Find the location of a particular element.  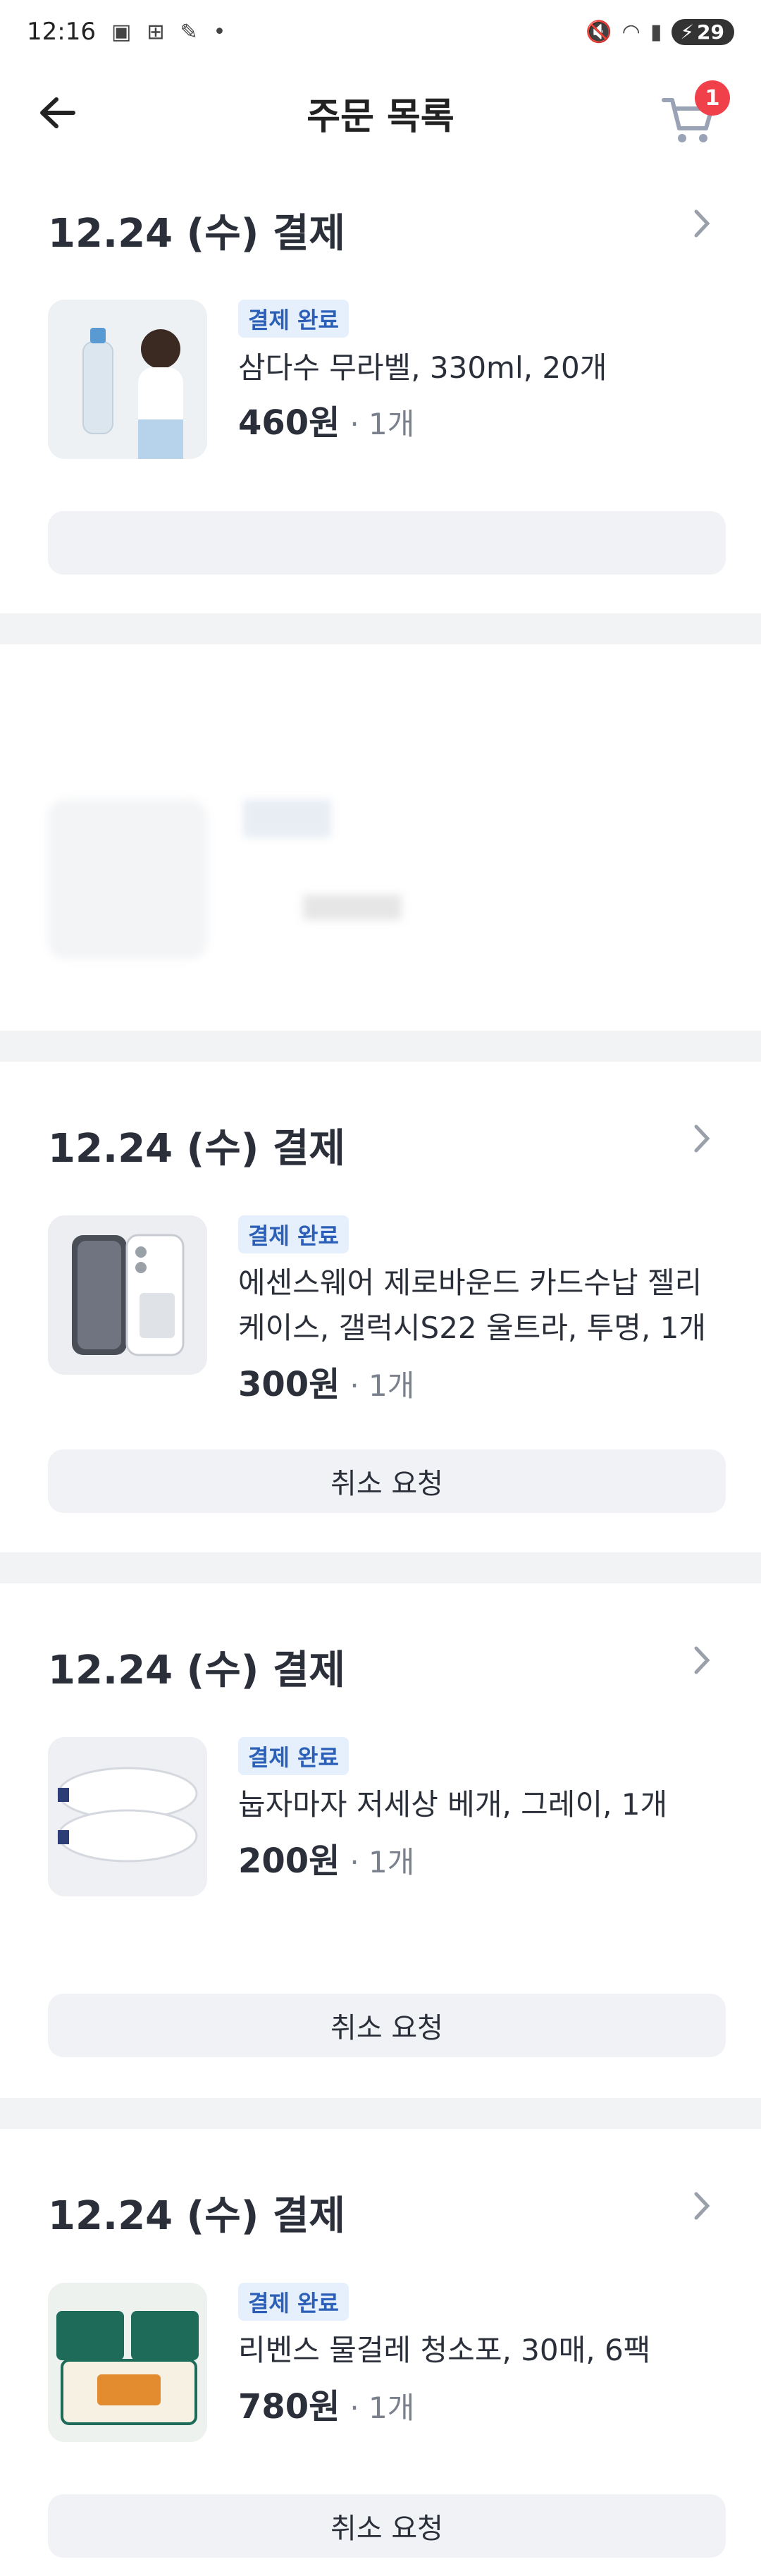

placeholder-badge is located at coordinates (287, 818).